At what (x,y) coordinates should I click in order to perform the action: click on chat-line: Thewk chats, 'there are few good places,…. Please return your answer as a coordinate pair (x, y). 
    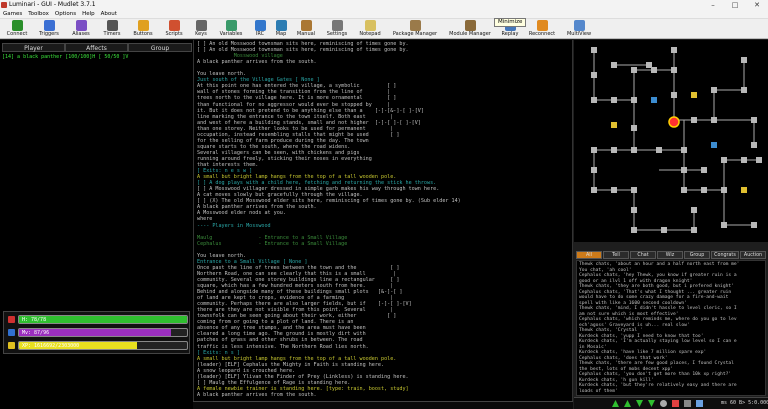
    Looking at the image, I should click on (656, 363).